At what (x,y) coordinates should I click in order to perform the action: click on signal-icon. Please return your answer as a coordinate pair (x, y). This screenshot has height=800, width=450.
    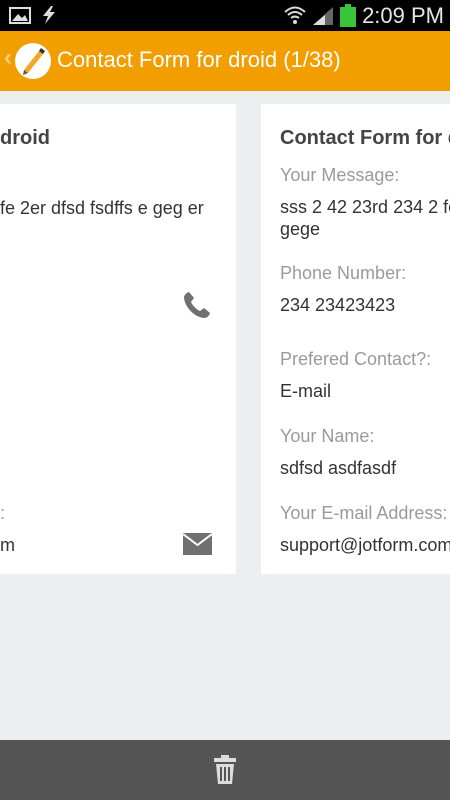
    Looking at the image, I should click on (323, 16).